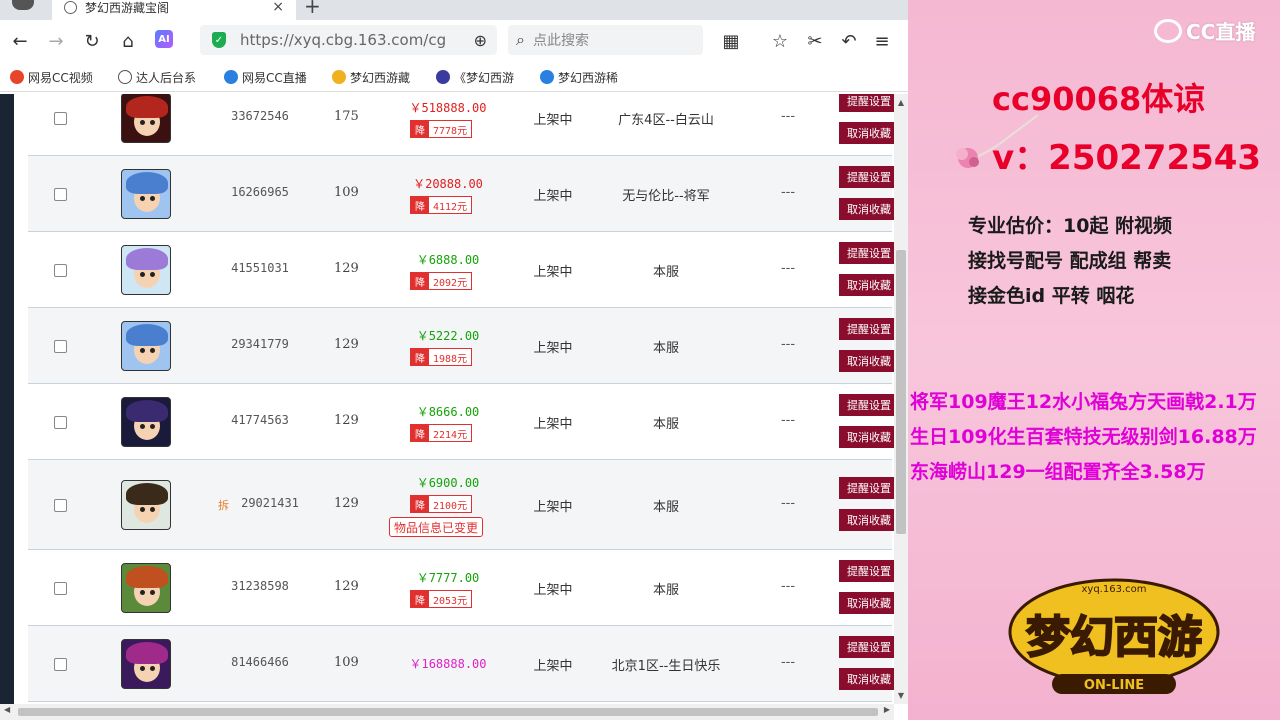 Image resolution: width=1280 pixels, height=720 pixels. What do you see at coordinates (901, 102) in the screenshot?
I see `scroll-up-icon: ▲` at bounding box center [901, 102].